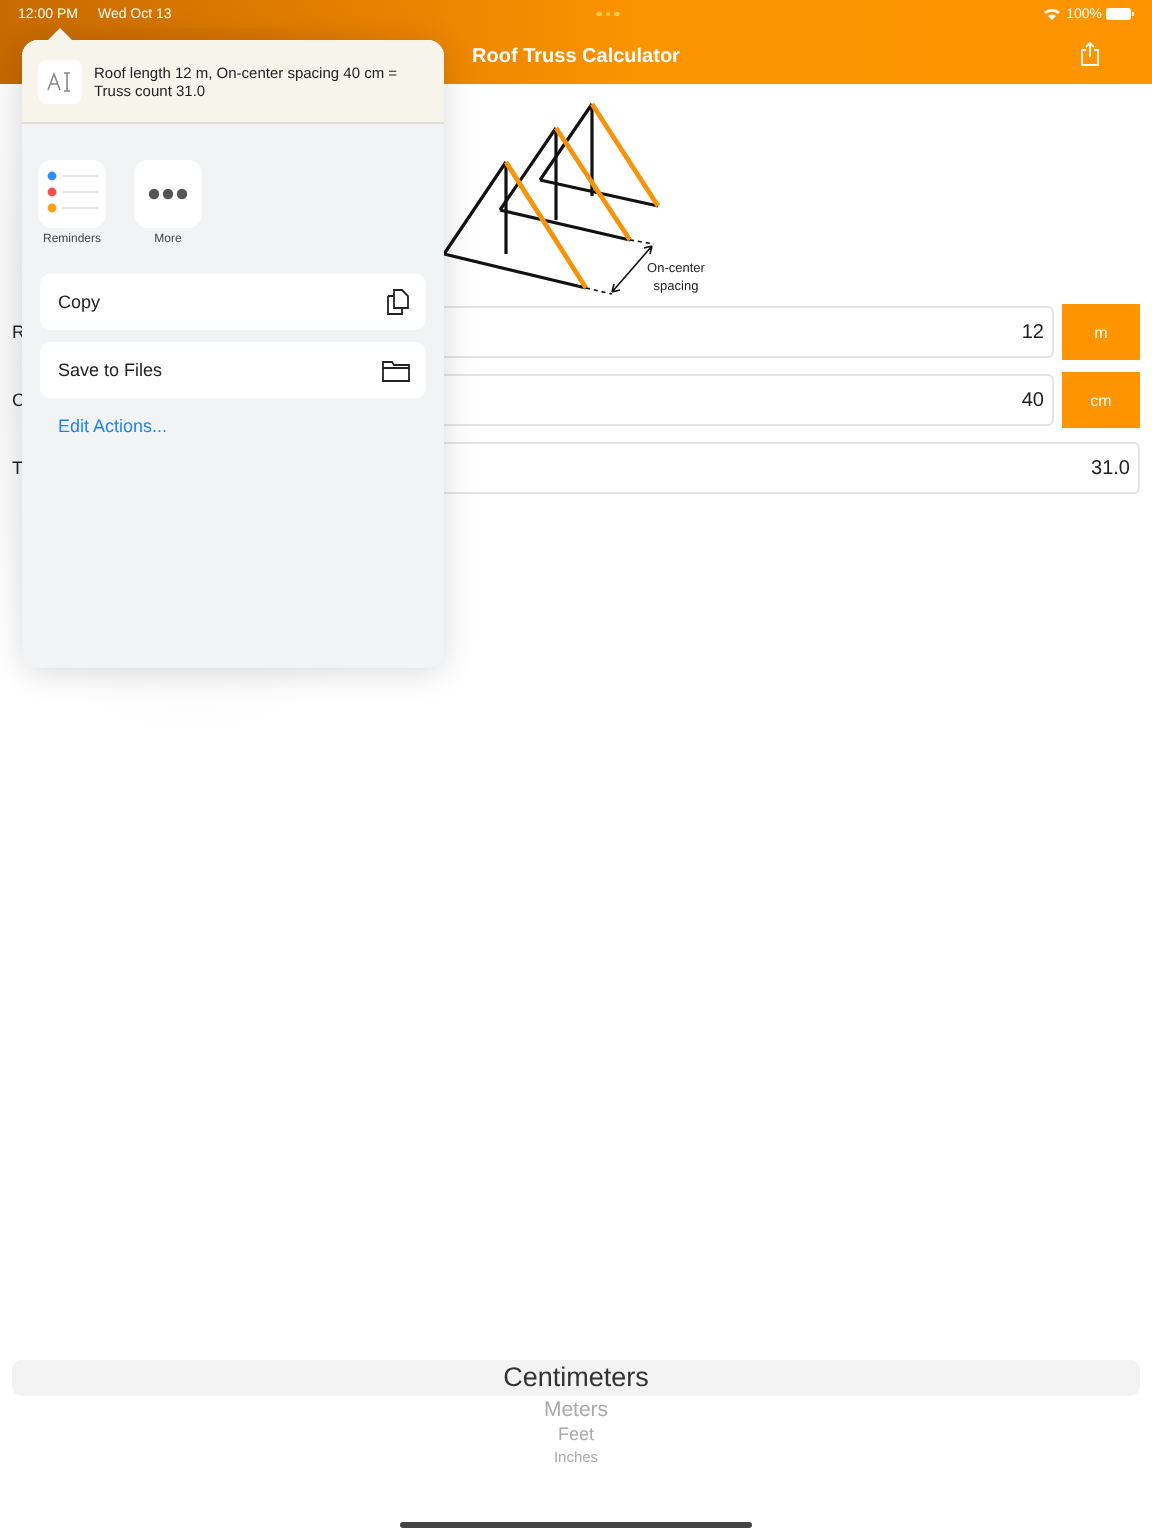 The image size is (1152, 1536). What do you see at coordinates (608, 14) in the screenshot?
I see `multitasking-dots-icon` at bounding box center [608, 14].